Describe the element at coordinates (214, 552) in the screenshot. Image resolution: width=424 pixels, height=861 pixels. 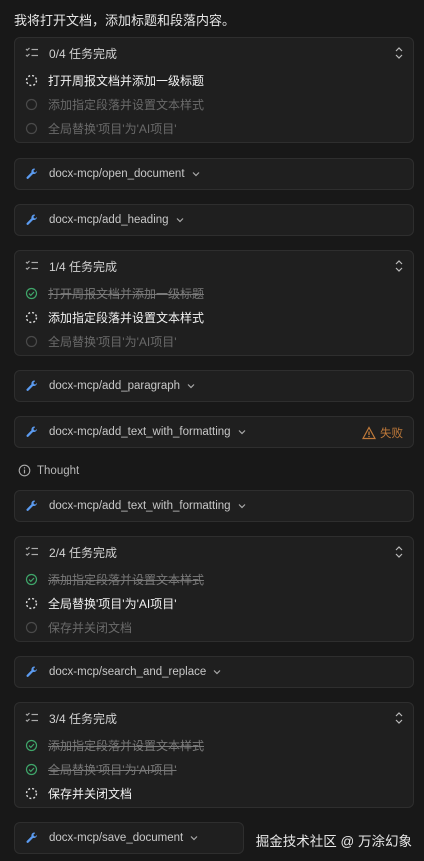
I see `task-list-header: 2/4 任务完成` at that location.